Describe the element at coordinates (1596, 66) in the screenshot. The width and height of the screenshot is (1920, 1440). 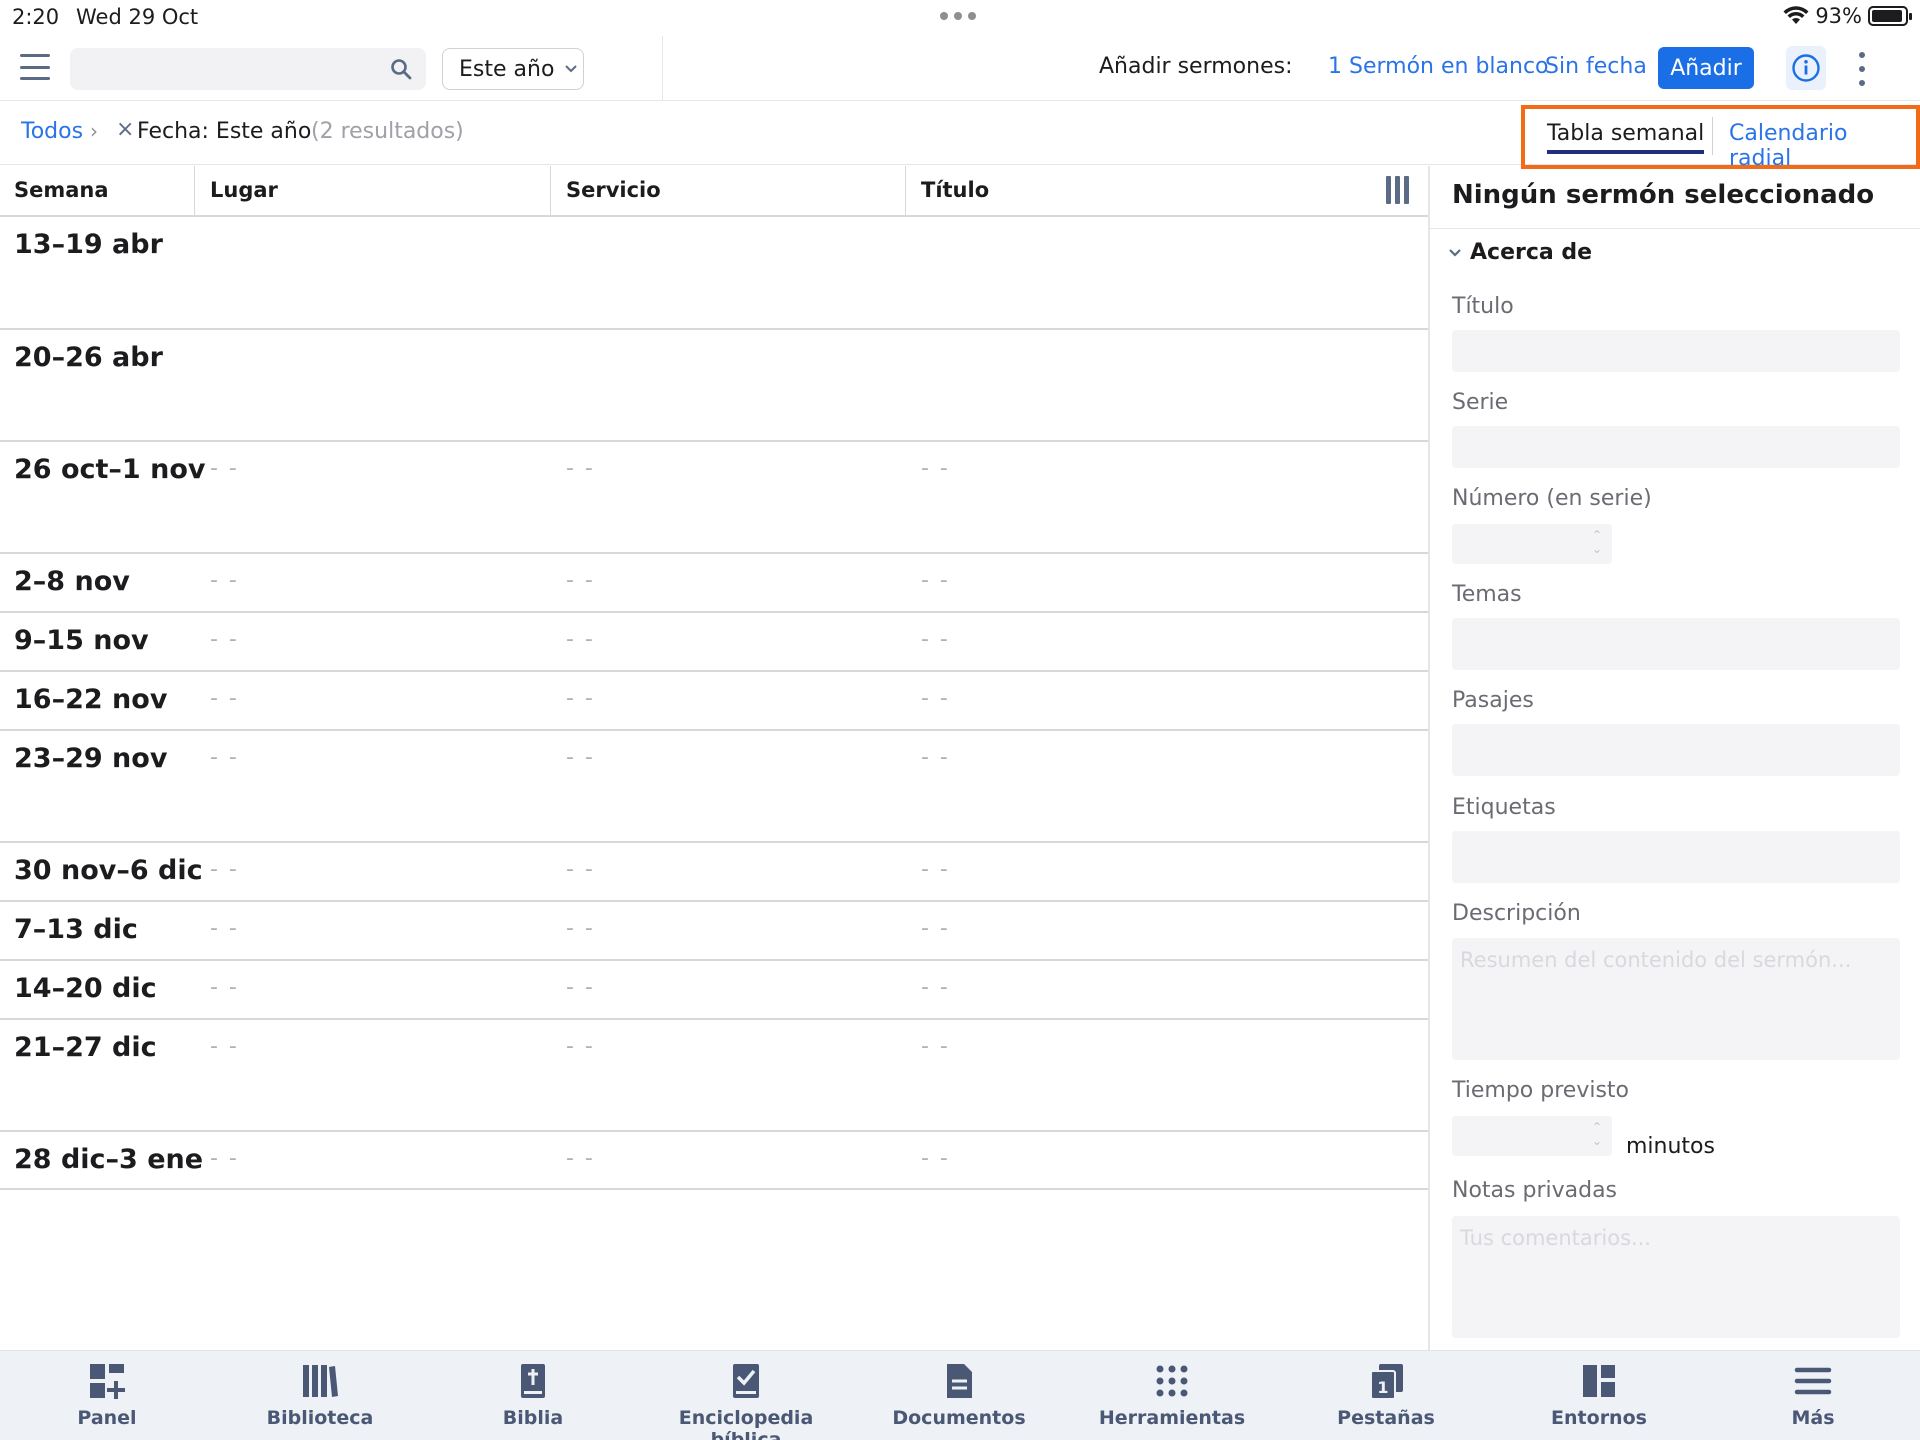
I see `no-date-option: Sin fecha` at that location.